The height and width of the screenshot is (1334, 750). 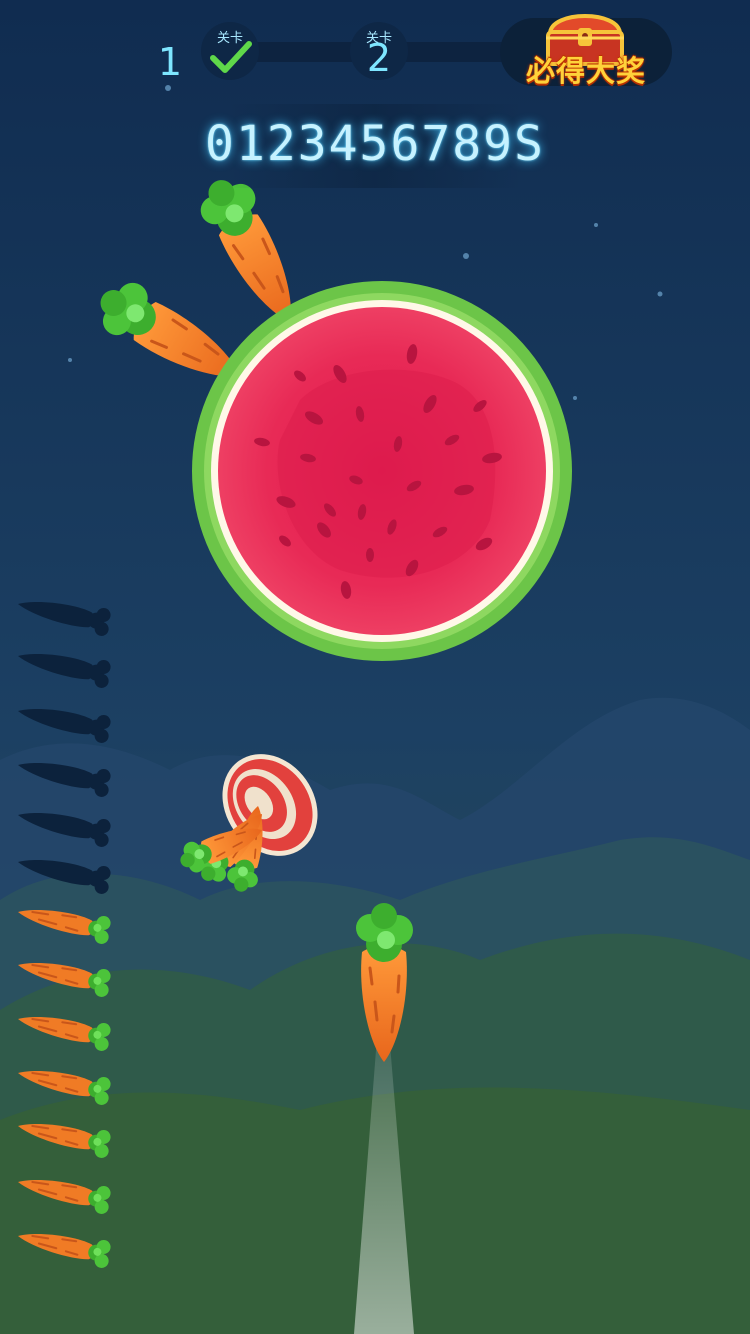 What do you see at coordinates (375, 144) in the screenshot?
I see `countdown-timer: 0123456789S` at bounding box center [375, 144].